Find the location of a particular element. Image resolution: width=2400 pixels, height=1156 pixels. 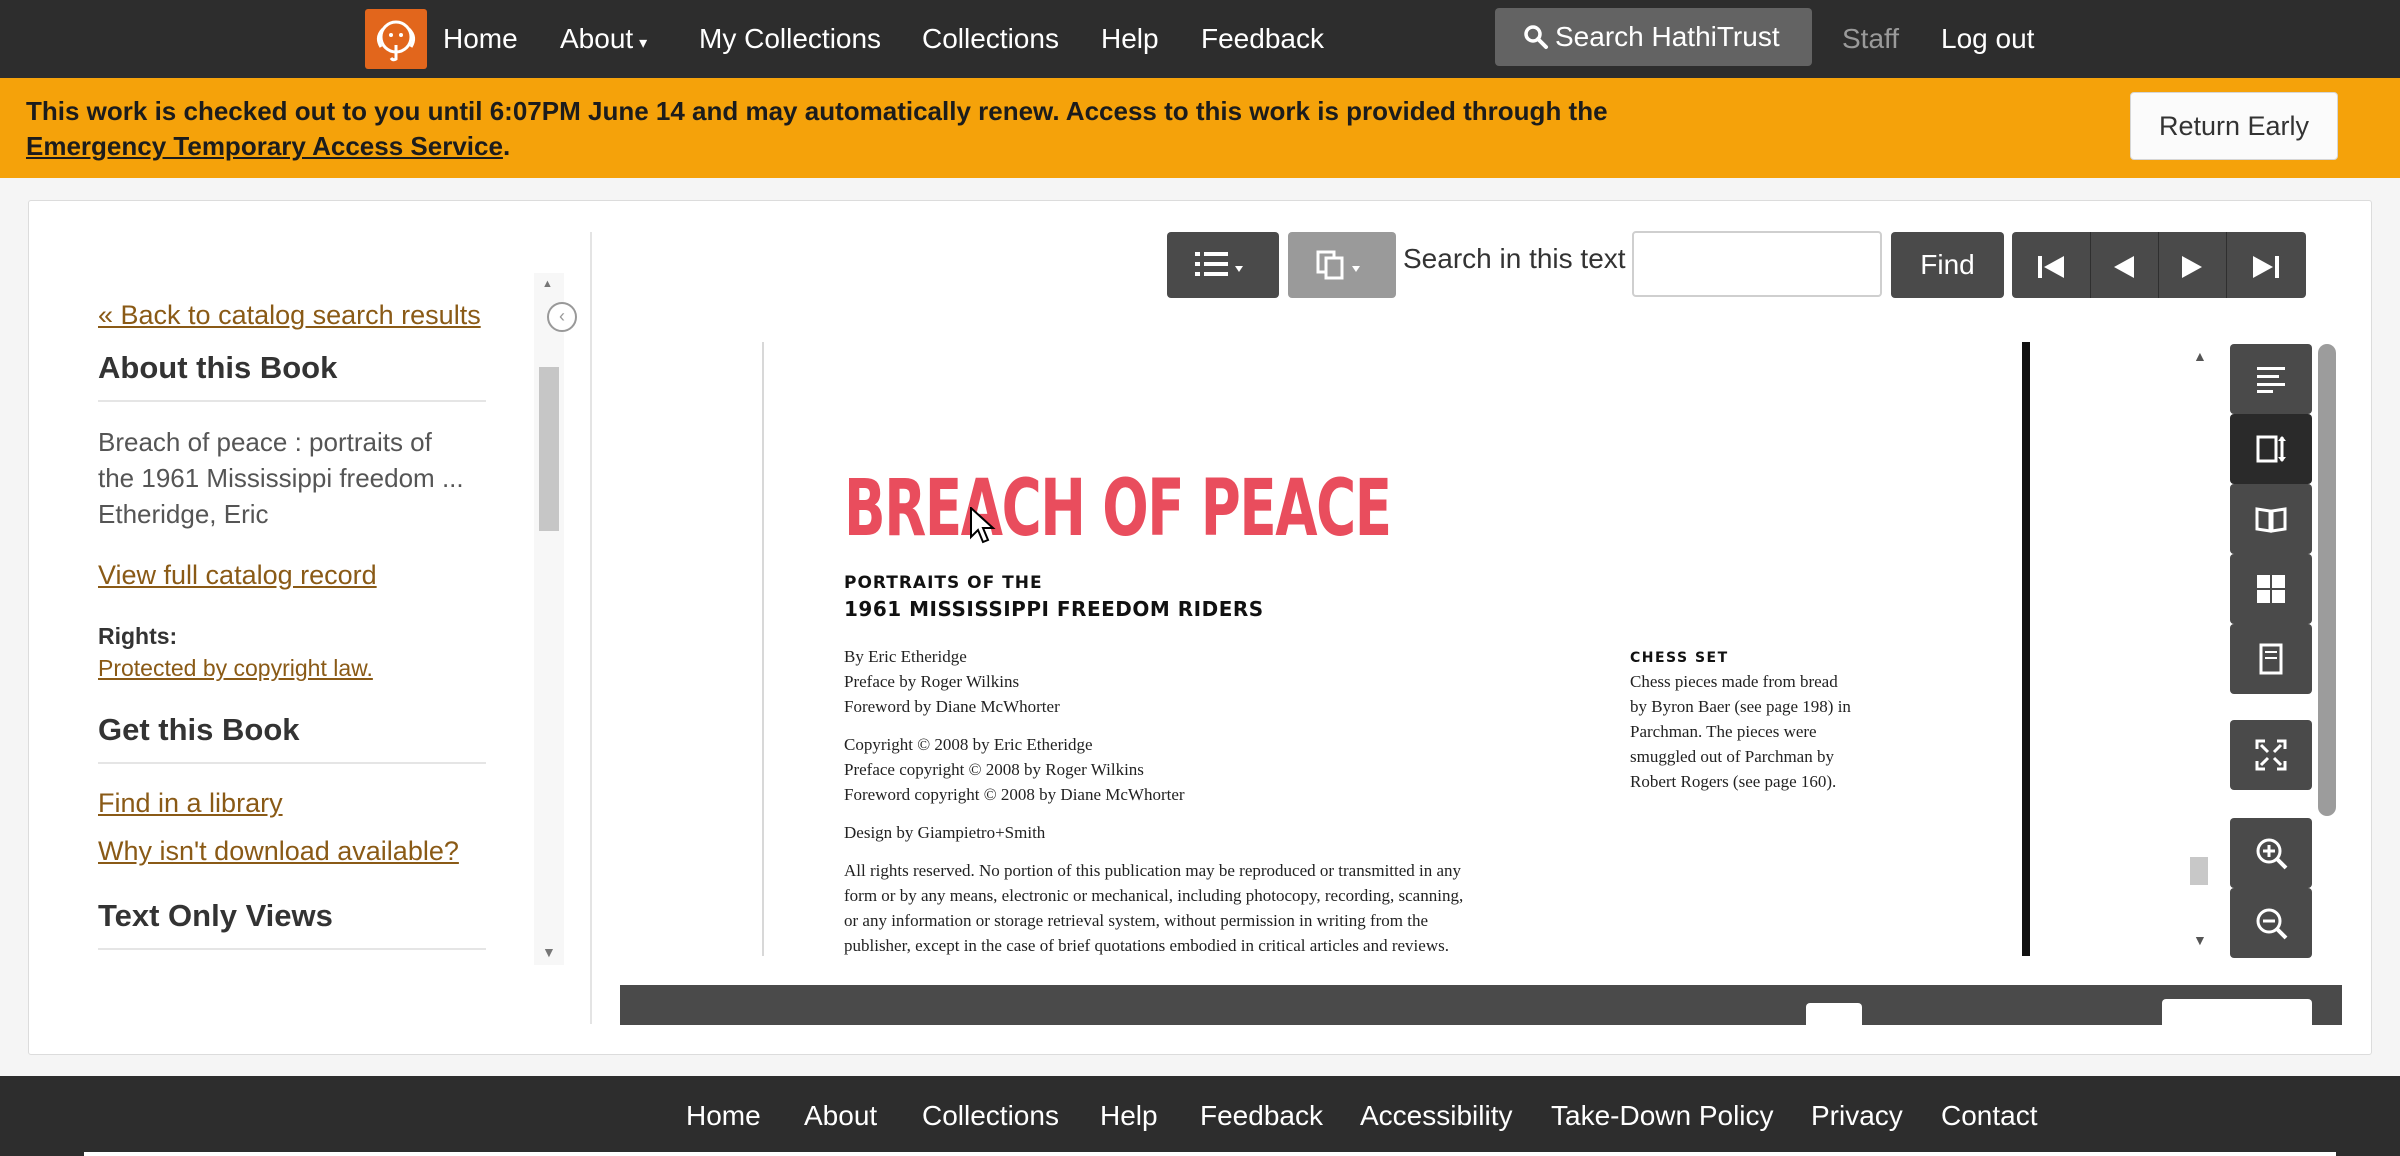

footer-home: Home is located at coordinates (723, 1116).